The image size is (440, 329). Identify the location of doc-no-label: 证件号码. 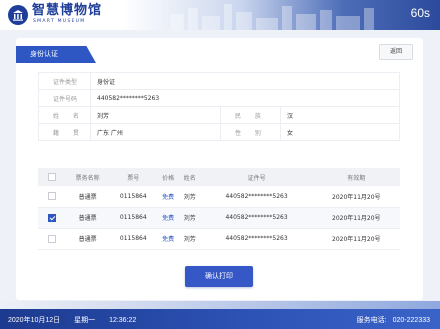
(64, 98).